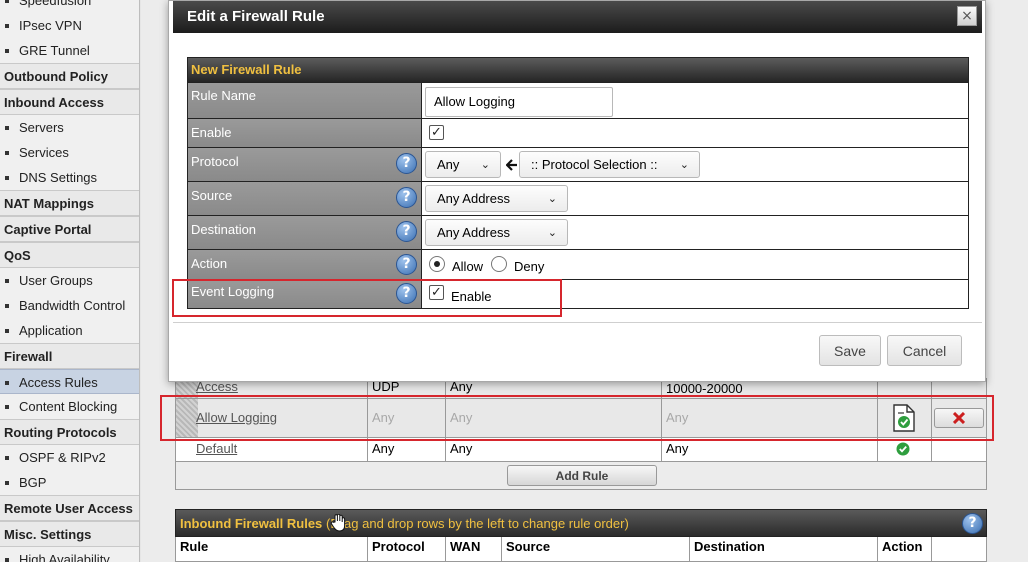 The height and width of the screenshot is (562, 1028). What do you see at coordinates (578, 198) in the screenshot?
I see `source-row: Source ? Any Address ⌄` at bounding box center [578, 198].